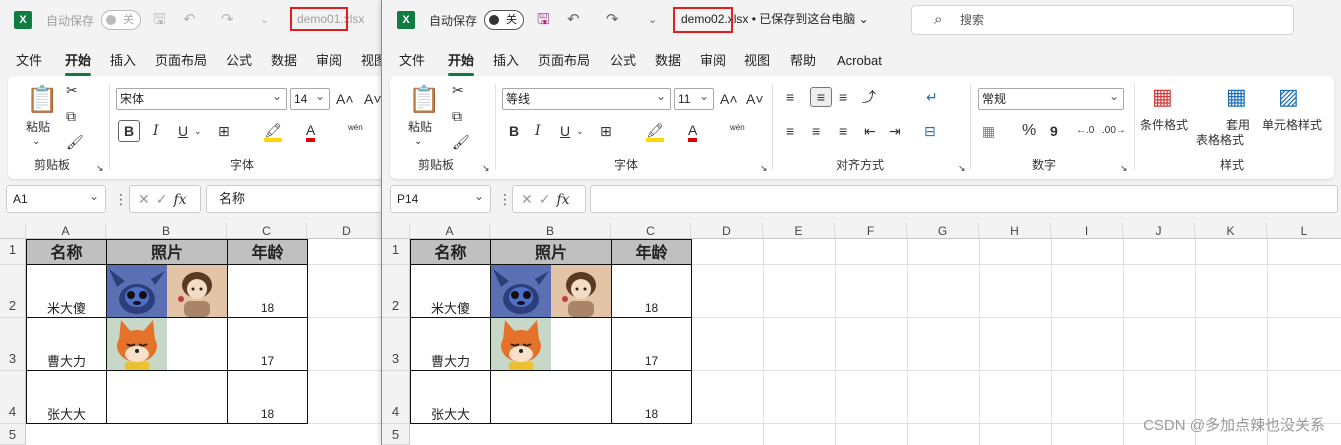 The width and height of the screenshot is (1341, 445). I want to click on align-left-icon: ≡, so click(790, 131).